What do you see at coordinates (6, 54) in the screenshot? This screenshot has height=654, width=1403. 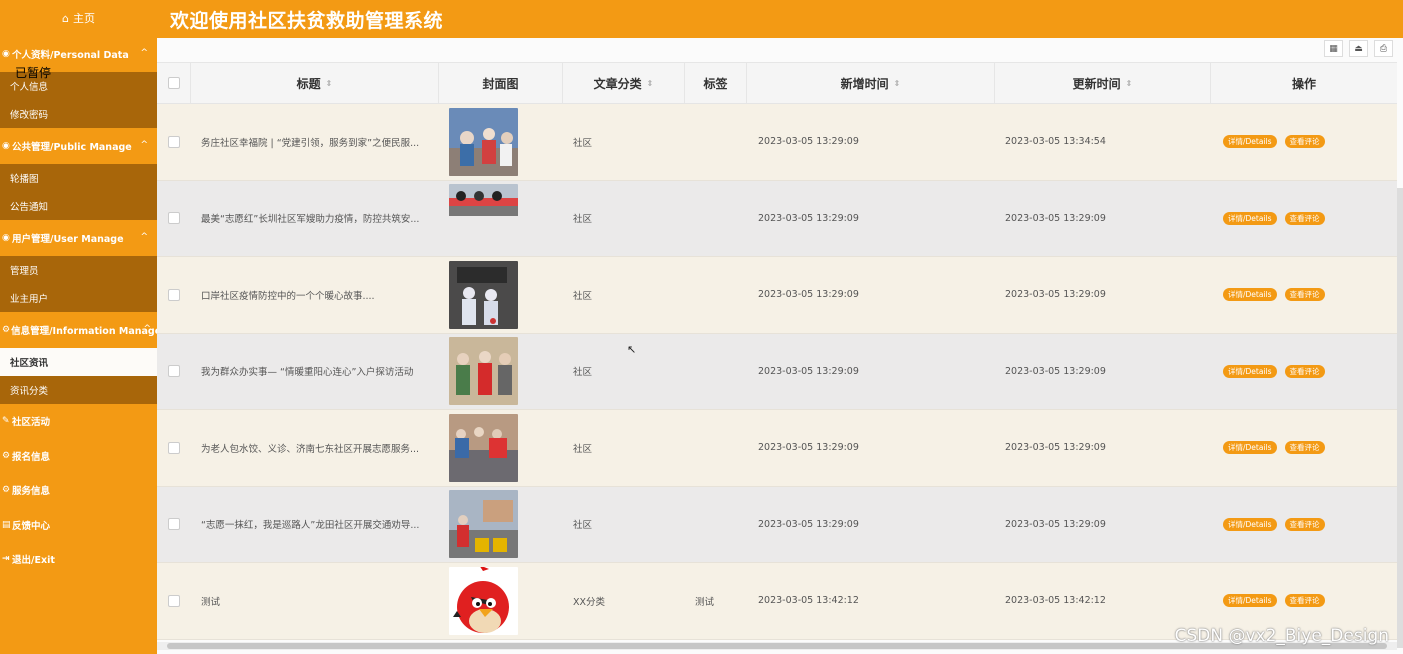 I see `user-icon: ◉` at bounding box center [6, 54].